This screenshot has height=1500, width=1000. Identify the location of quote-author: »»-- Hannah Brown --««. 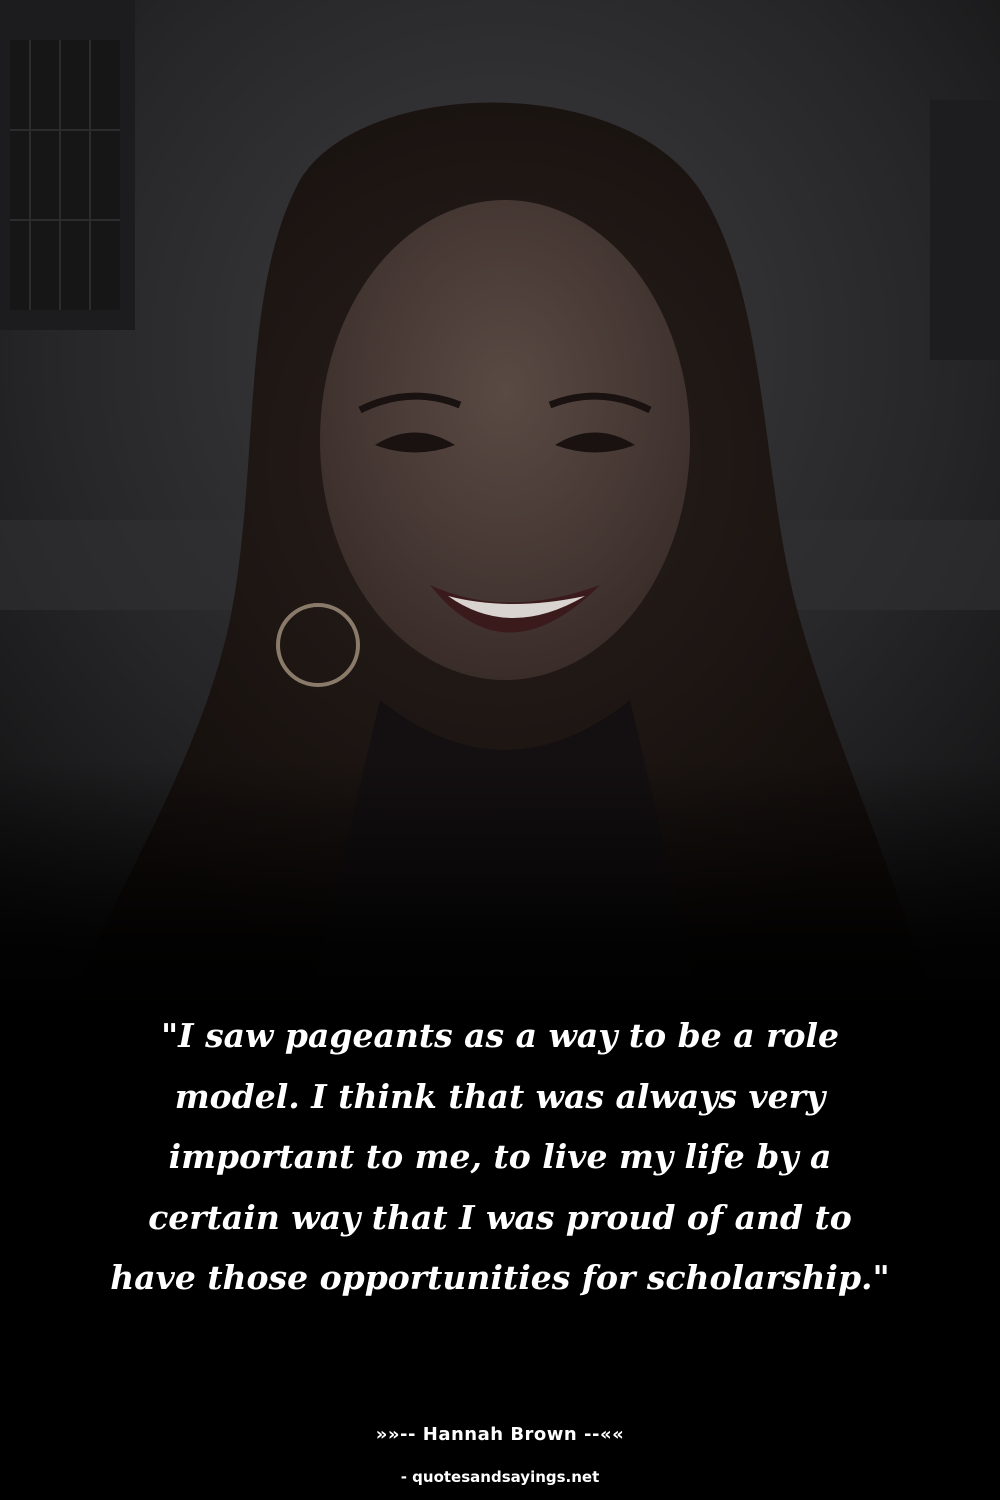
(500, 1434).